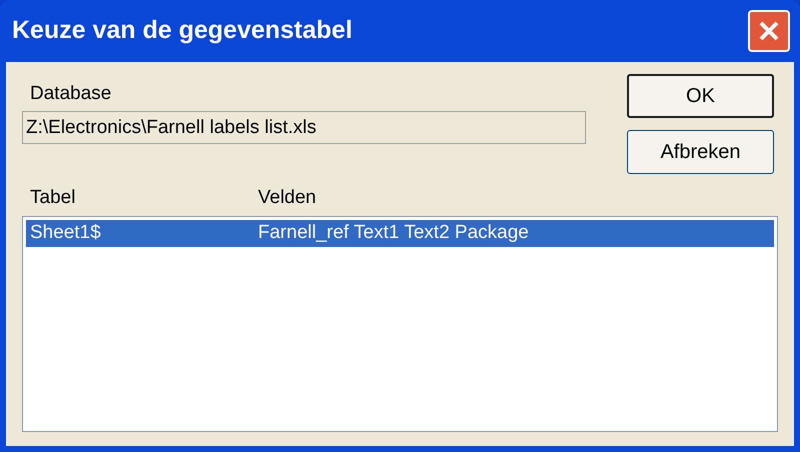  Describe the element at coordinates (288, 198) in the screenshot. I see `column-header: Velden` at that location.